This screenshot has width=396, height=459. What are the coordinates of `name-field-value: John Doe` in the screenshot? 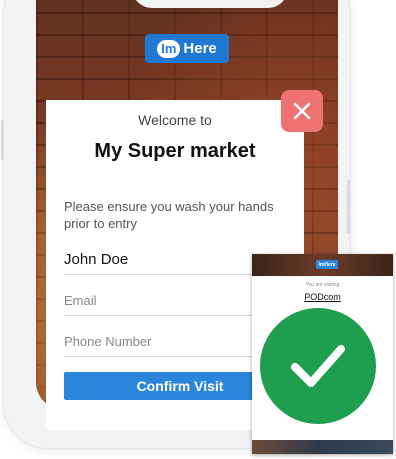 It's located at (96, 259).